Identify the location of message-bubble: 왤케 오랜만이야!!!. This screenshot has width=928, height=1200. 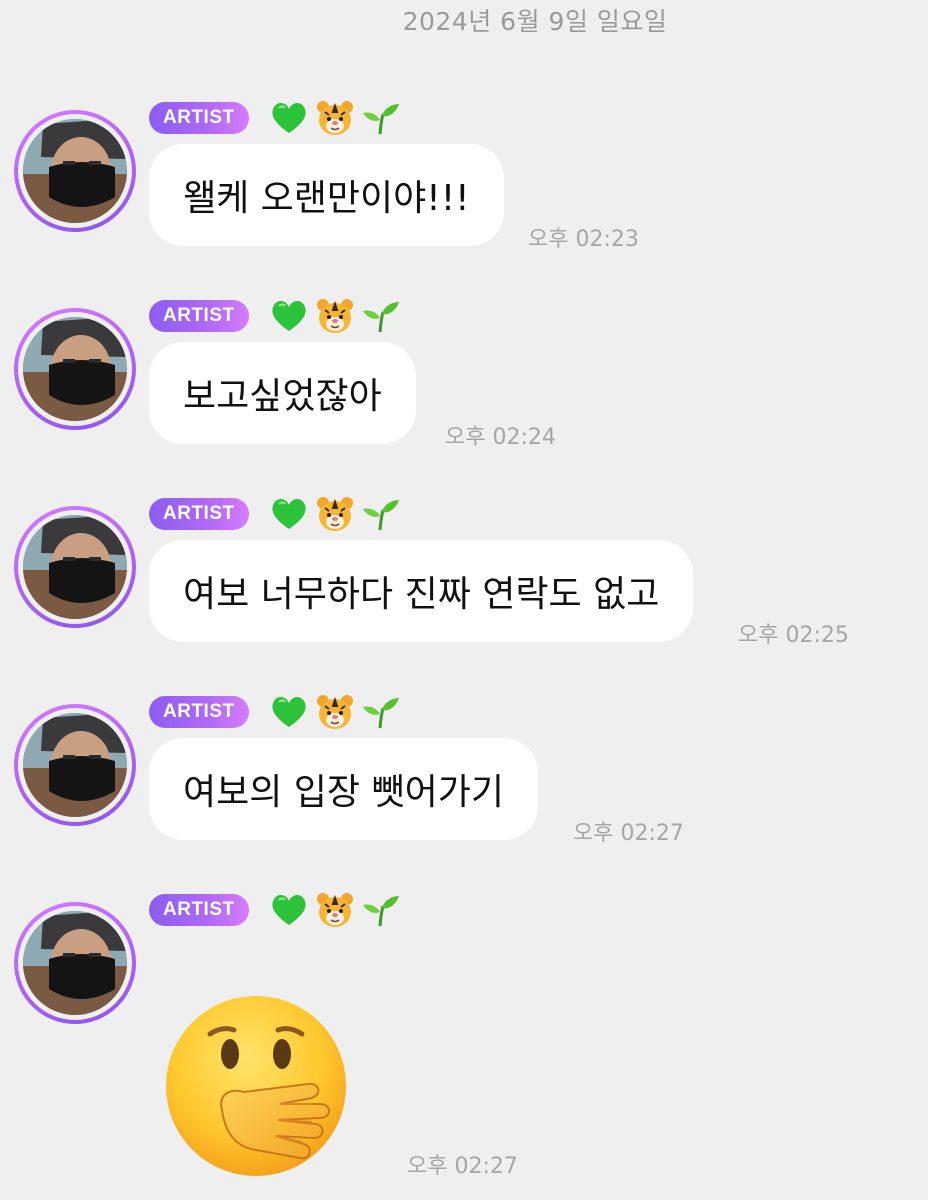
(326, 195).